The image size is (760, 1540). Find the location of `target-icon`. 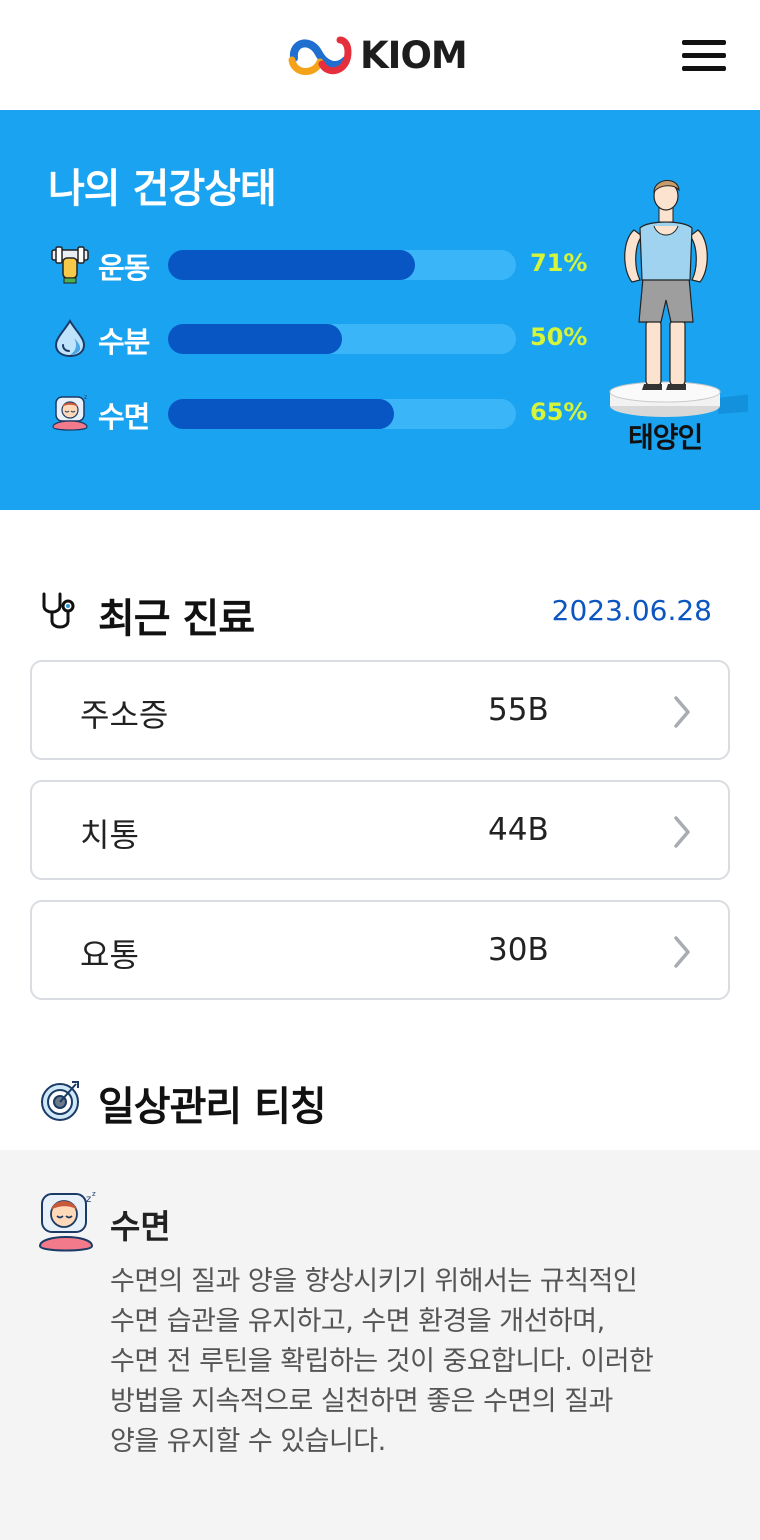

target-icon is located at coordinates (60, 1101).